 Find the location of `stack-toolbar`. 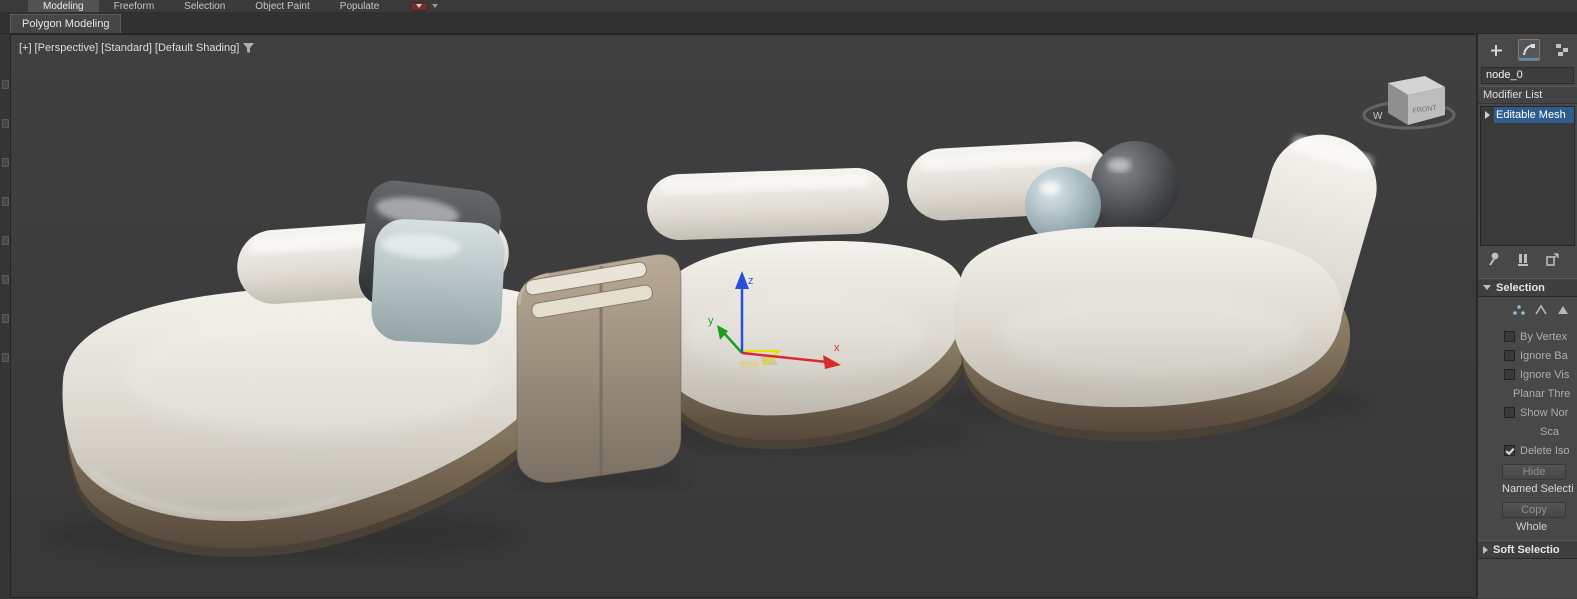

stack-toolbar is located at coordinates (1527, 259).